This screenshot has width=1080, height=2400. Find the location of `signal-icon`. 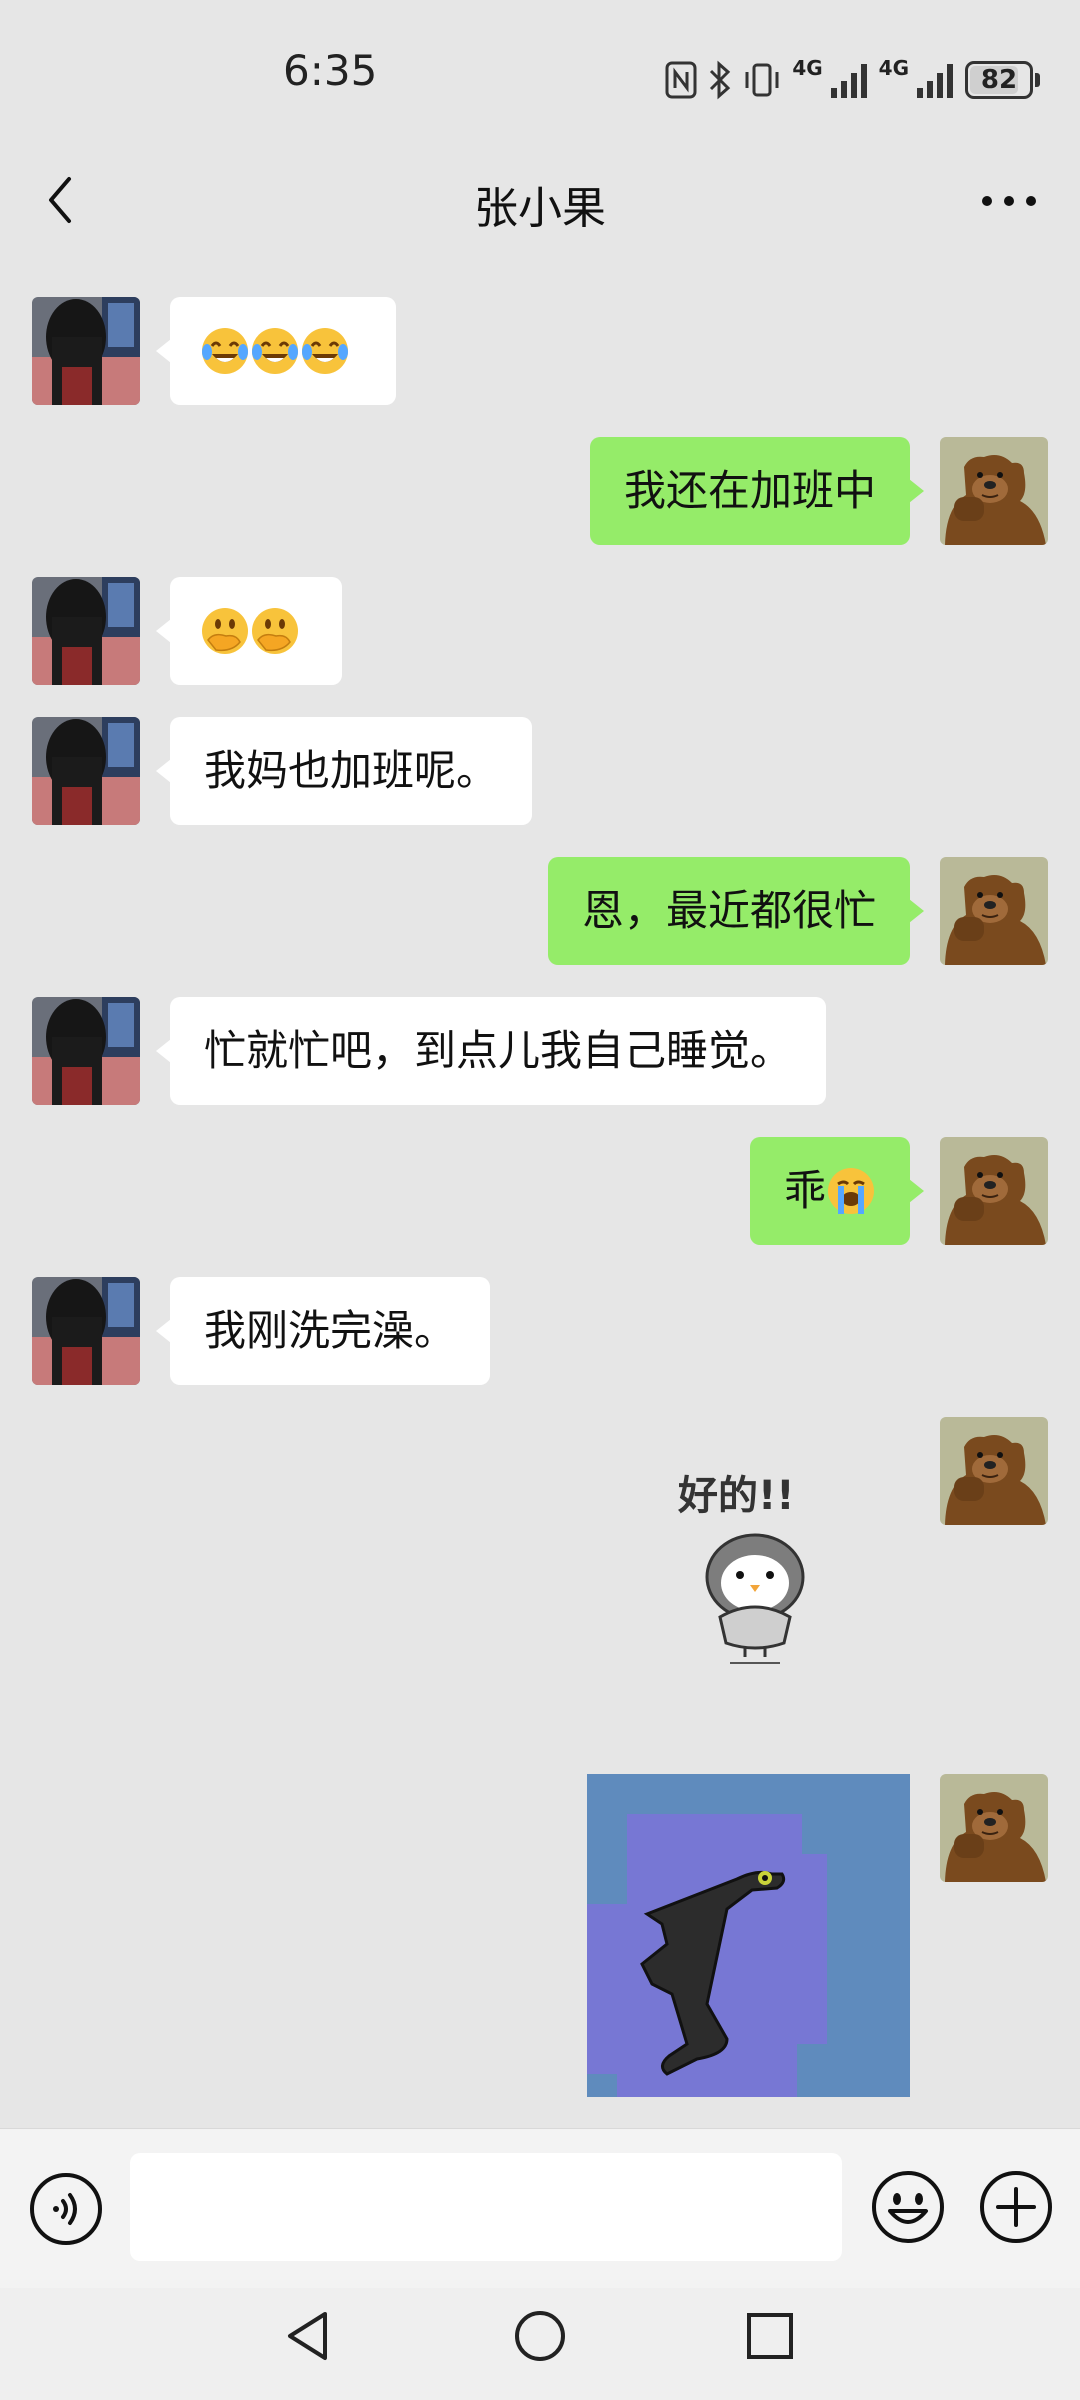

signal-icon is located at coordinates (848, 81).